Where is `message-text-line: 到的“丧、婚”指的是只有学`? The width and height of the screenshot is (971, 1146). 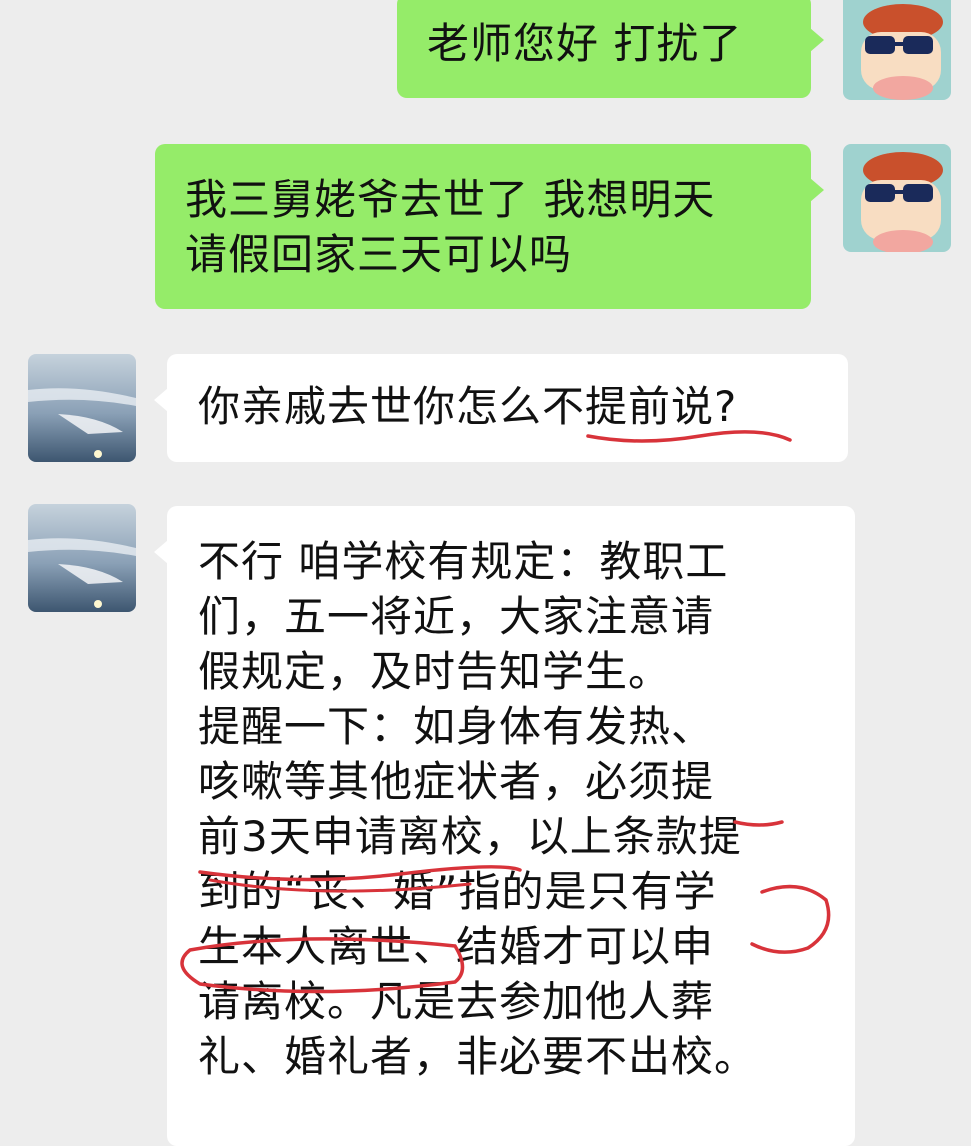
message-text-line: 到的“丧、婚”指的是只有学 is located at coordinates (457, 891).